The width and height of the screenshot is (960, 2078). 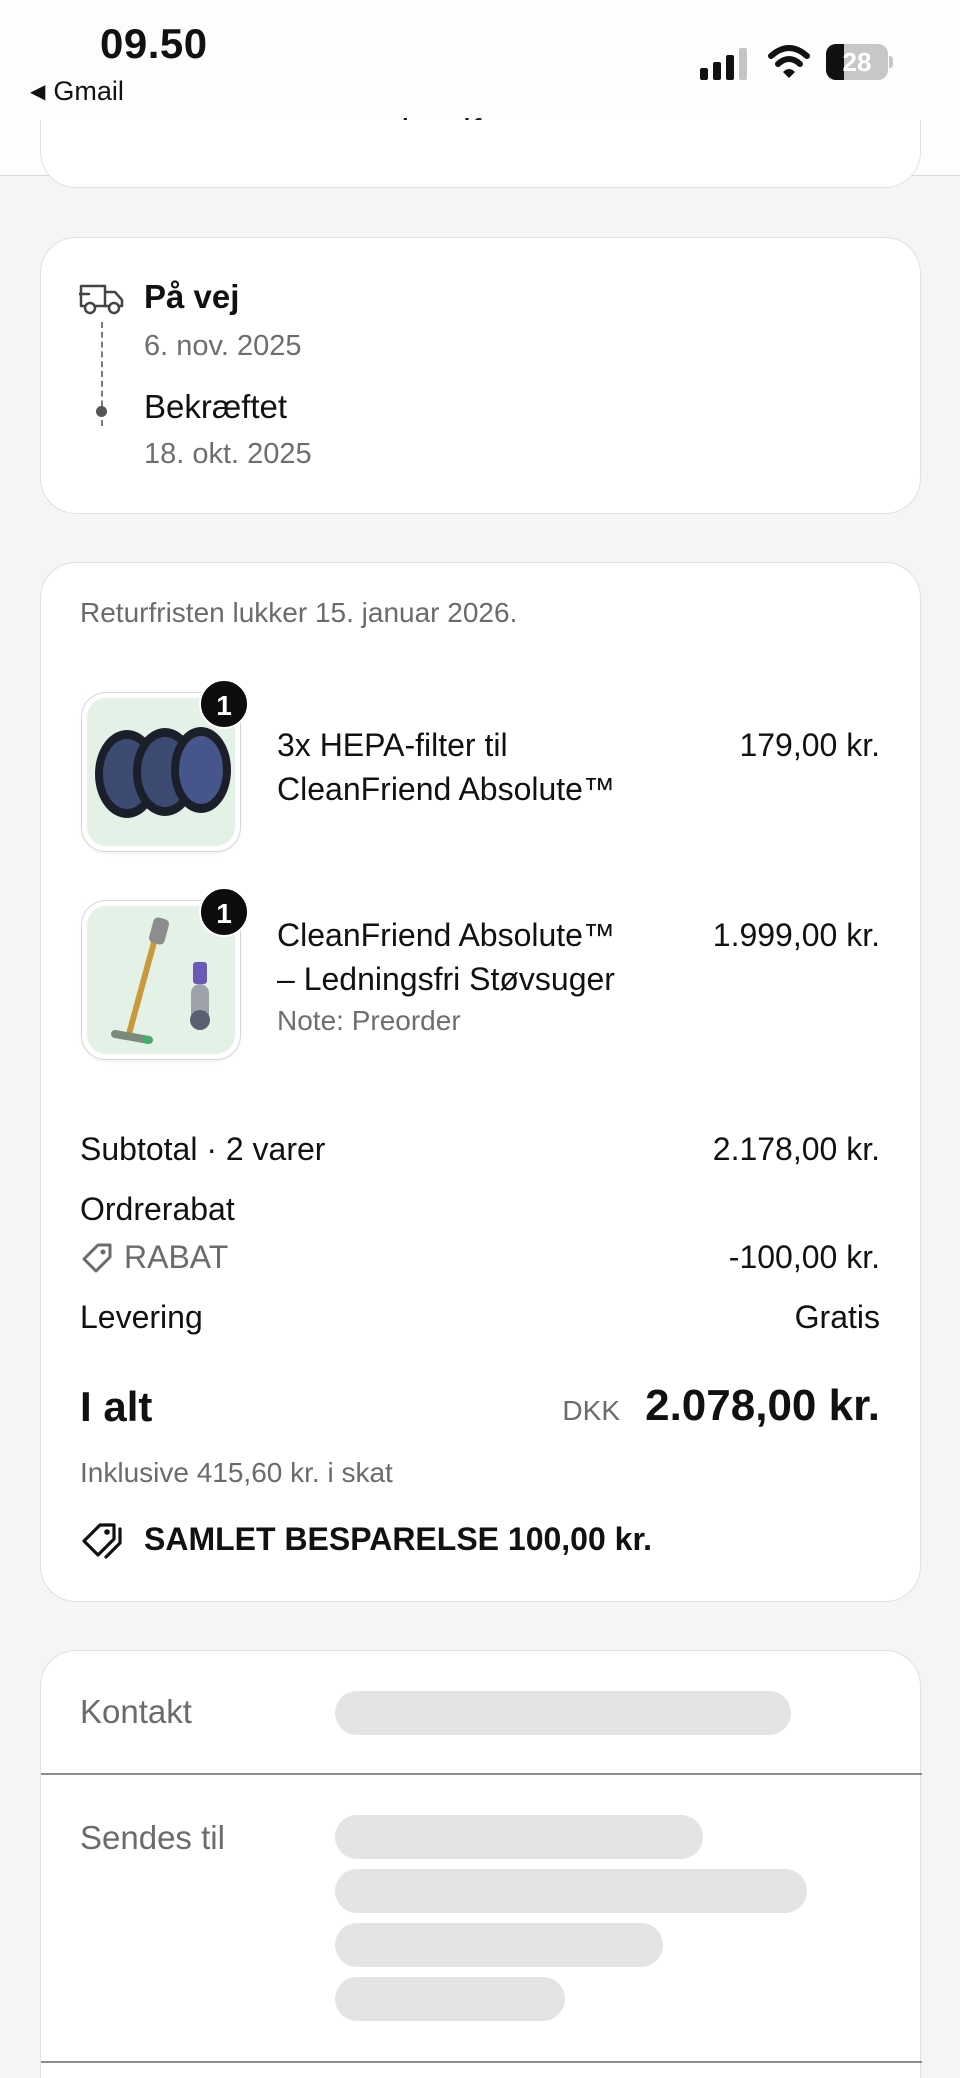 I want to click on shipping-label: Levering, so click(x=141, y=1317).